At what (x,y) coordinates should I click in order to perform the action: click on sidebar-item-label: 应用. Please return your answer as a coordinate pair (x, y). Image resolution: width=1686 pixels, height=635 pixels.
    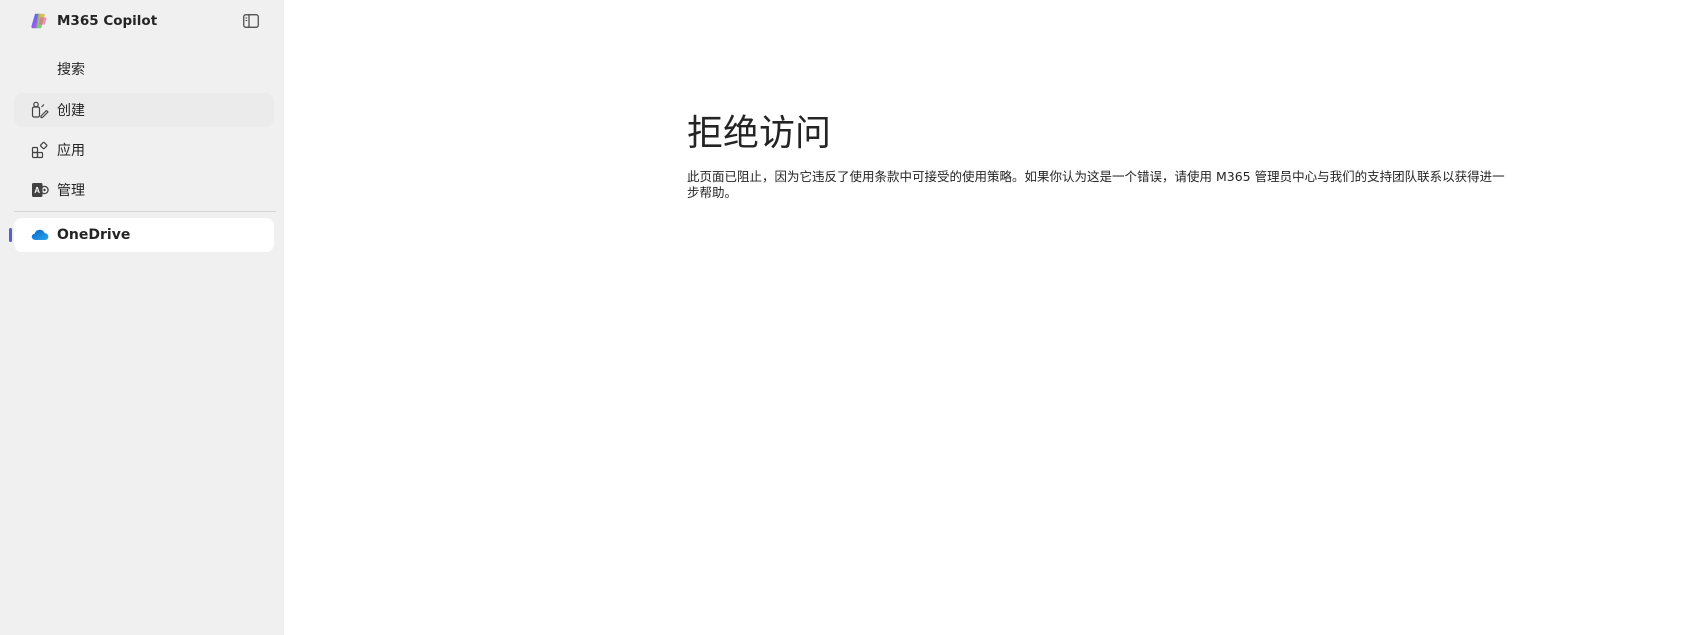
    Looking at the image, I should click on (71, 151).